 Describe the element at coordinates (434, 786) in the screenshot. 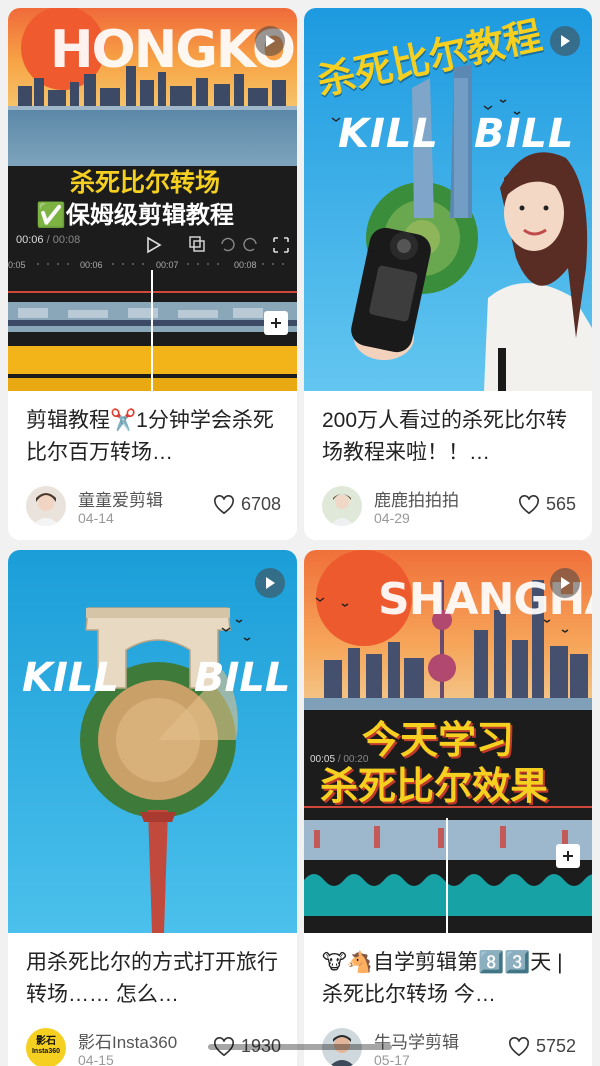

I see `cover-overlay-line2: 杀死比尔效果` at that location.